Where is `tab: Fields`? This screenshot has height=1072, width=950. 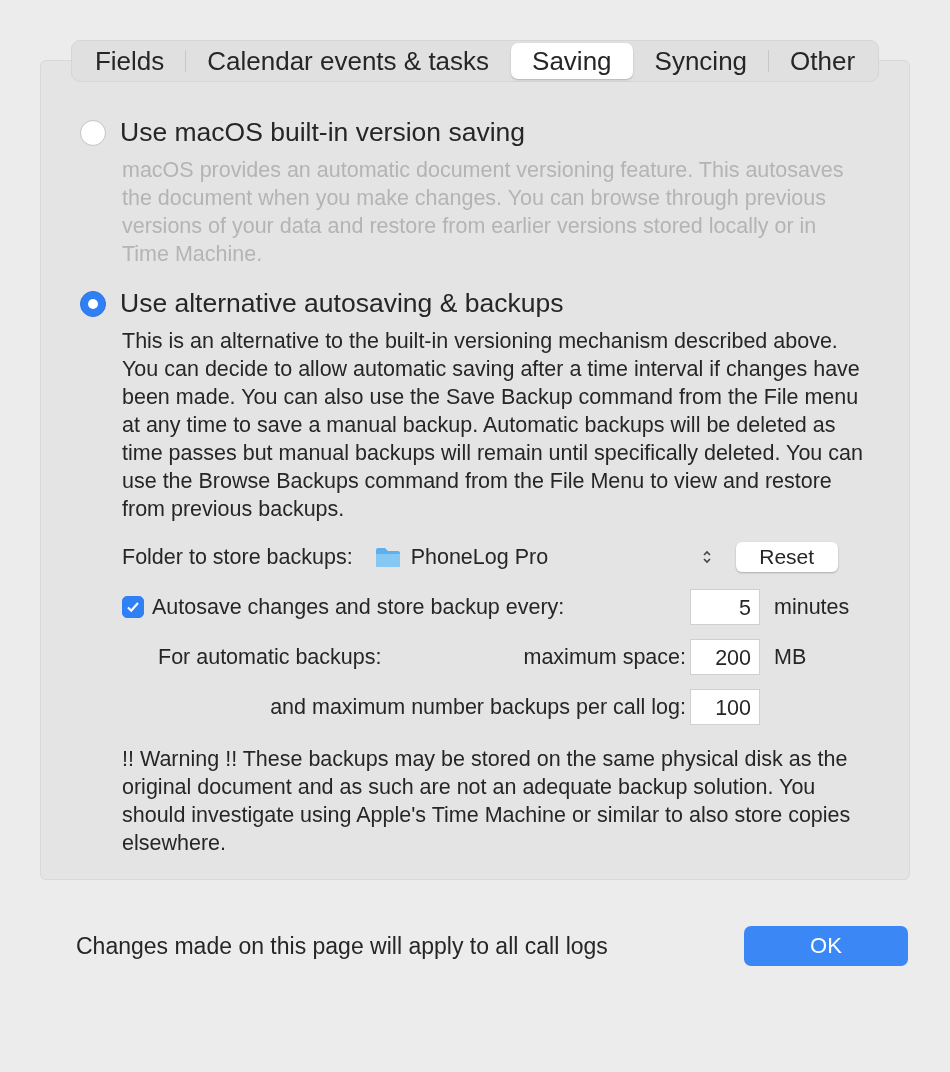
tab: Fields is located at coordinates (129, 61).